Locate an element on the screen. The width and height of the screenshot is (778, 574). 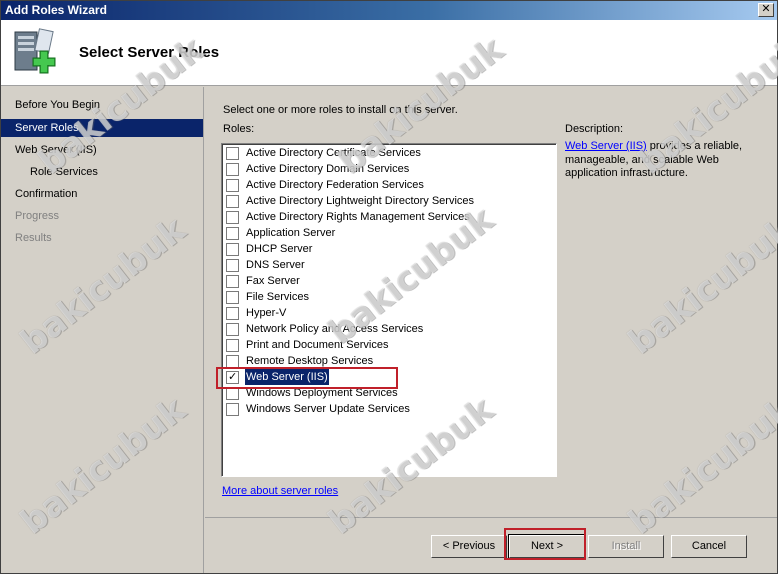
role-label: Remote Desktop Services is located at coordinates (310, 361).